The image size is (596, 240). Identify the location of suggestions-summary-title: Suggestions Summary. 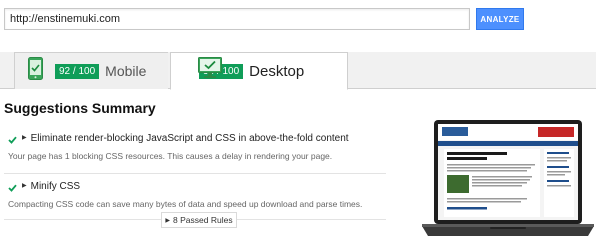
(80, 108).